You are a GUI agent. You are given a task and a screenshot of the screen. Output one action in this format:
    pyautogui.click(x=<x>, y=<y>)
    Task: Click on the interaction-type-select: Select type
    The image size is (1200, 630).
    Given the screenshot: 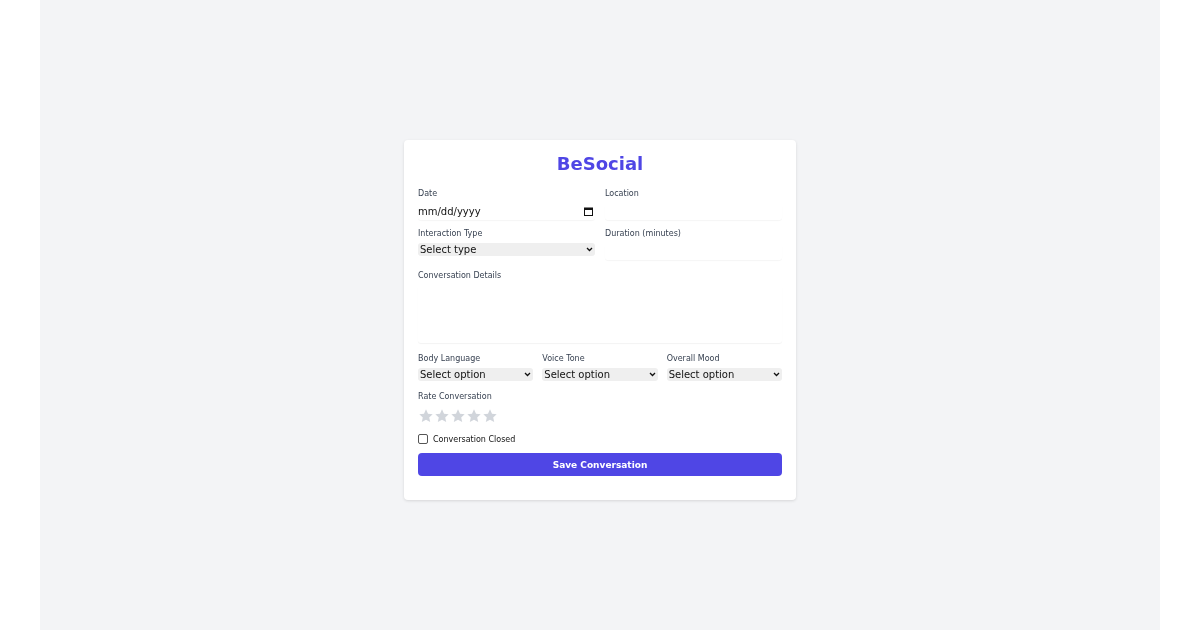 What is the action you would take?
    pyautogui.click(x=506, y=249)
    